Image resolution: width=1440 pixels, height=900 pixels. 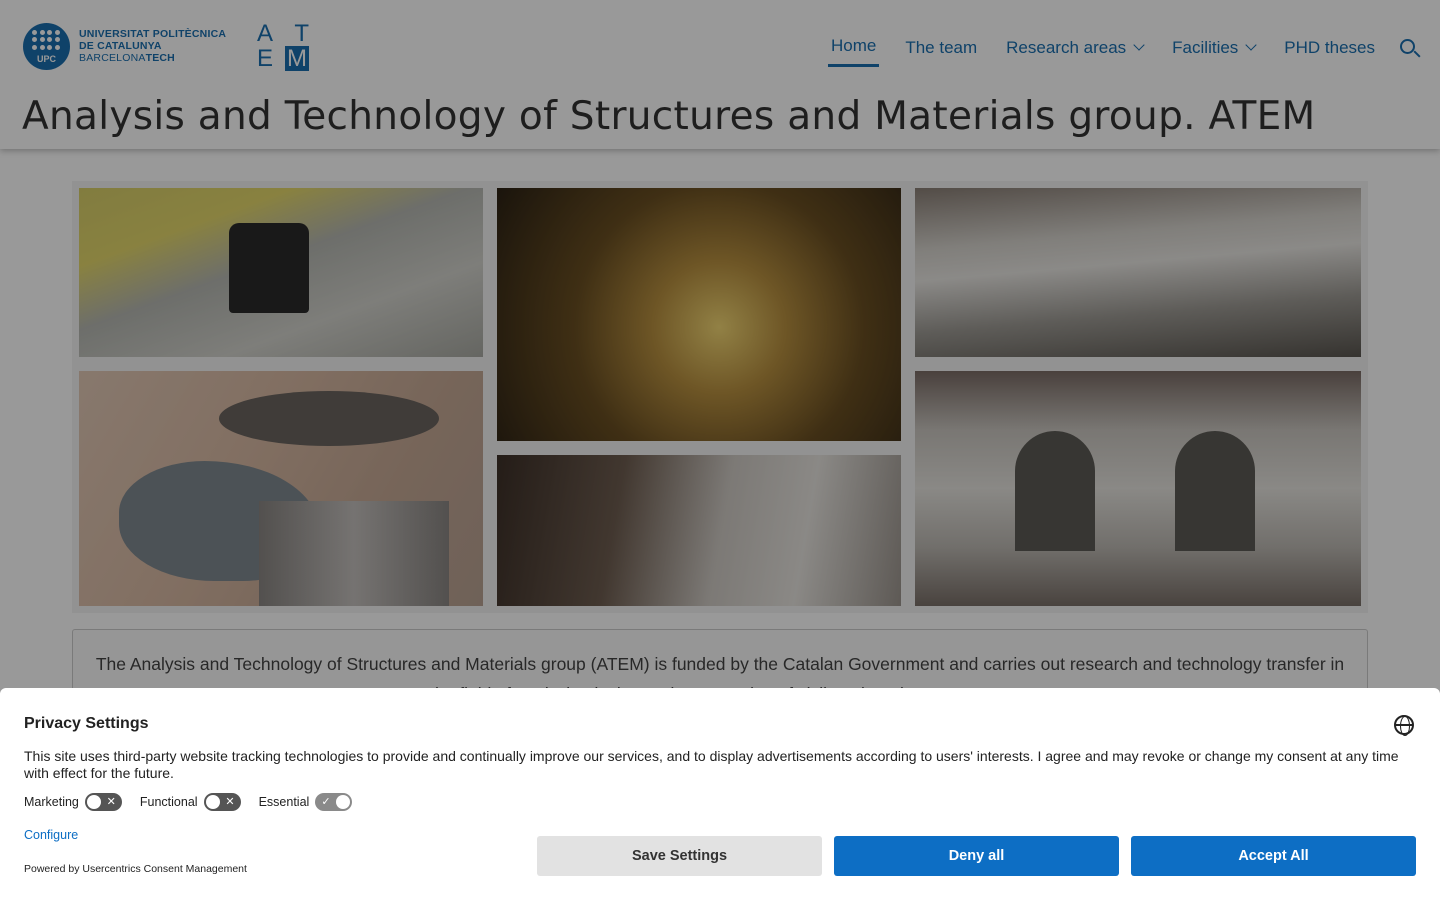 What do you see at coordinates (326, 802) in the screenshot?
I see `check-icon: ✓` at bounding box center [326, 802].